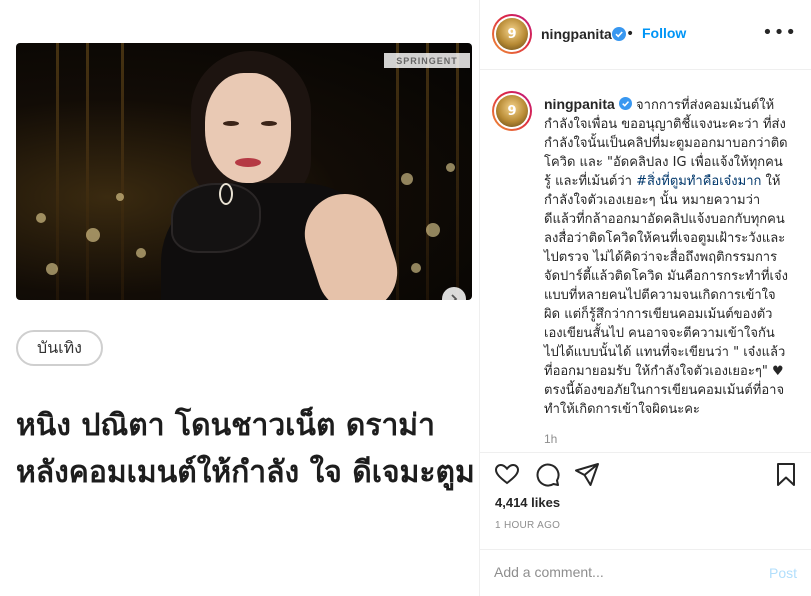 This screenshot has height=596, width=811. Describe the element at coordinates (507, 474) in the screenshot. I see `heart-icon` at that location.